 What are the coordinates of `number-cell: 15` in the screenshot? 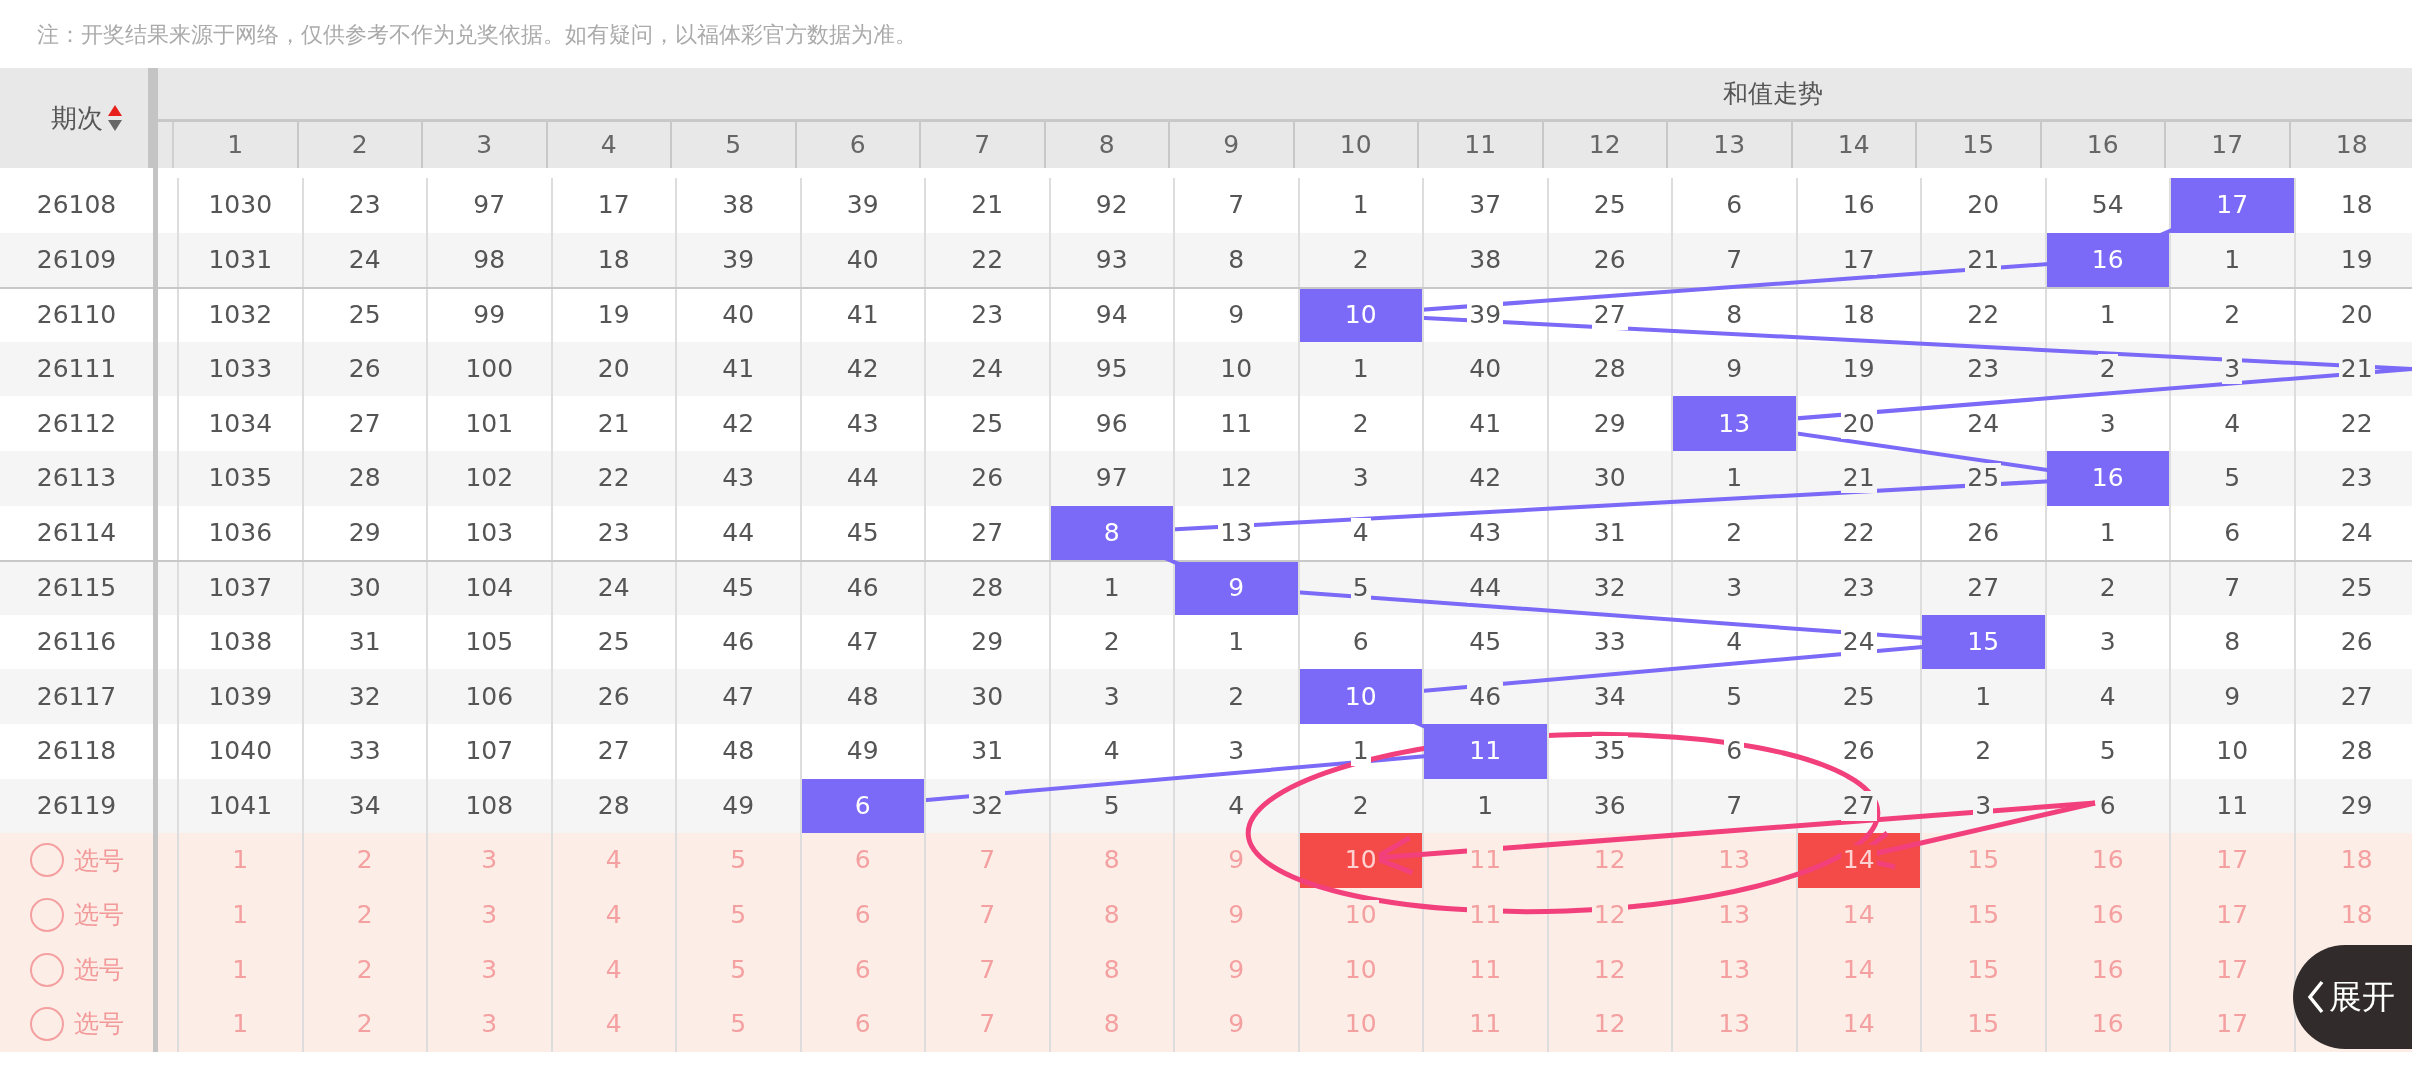 It's located at (1984, 1024).